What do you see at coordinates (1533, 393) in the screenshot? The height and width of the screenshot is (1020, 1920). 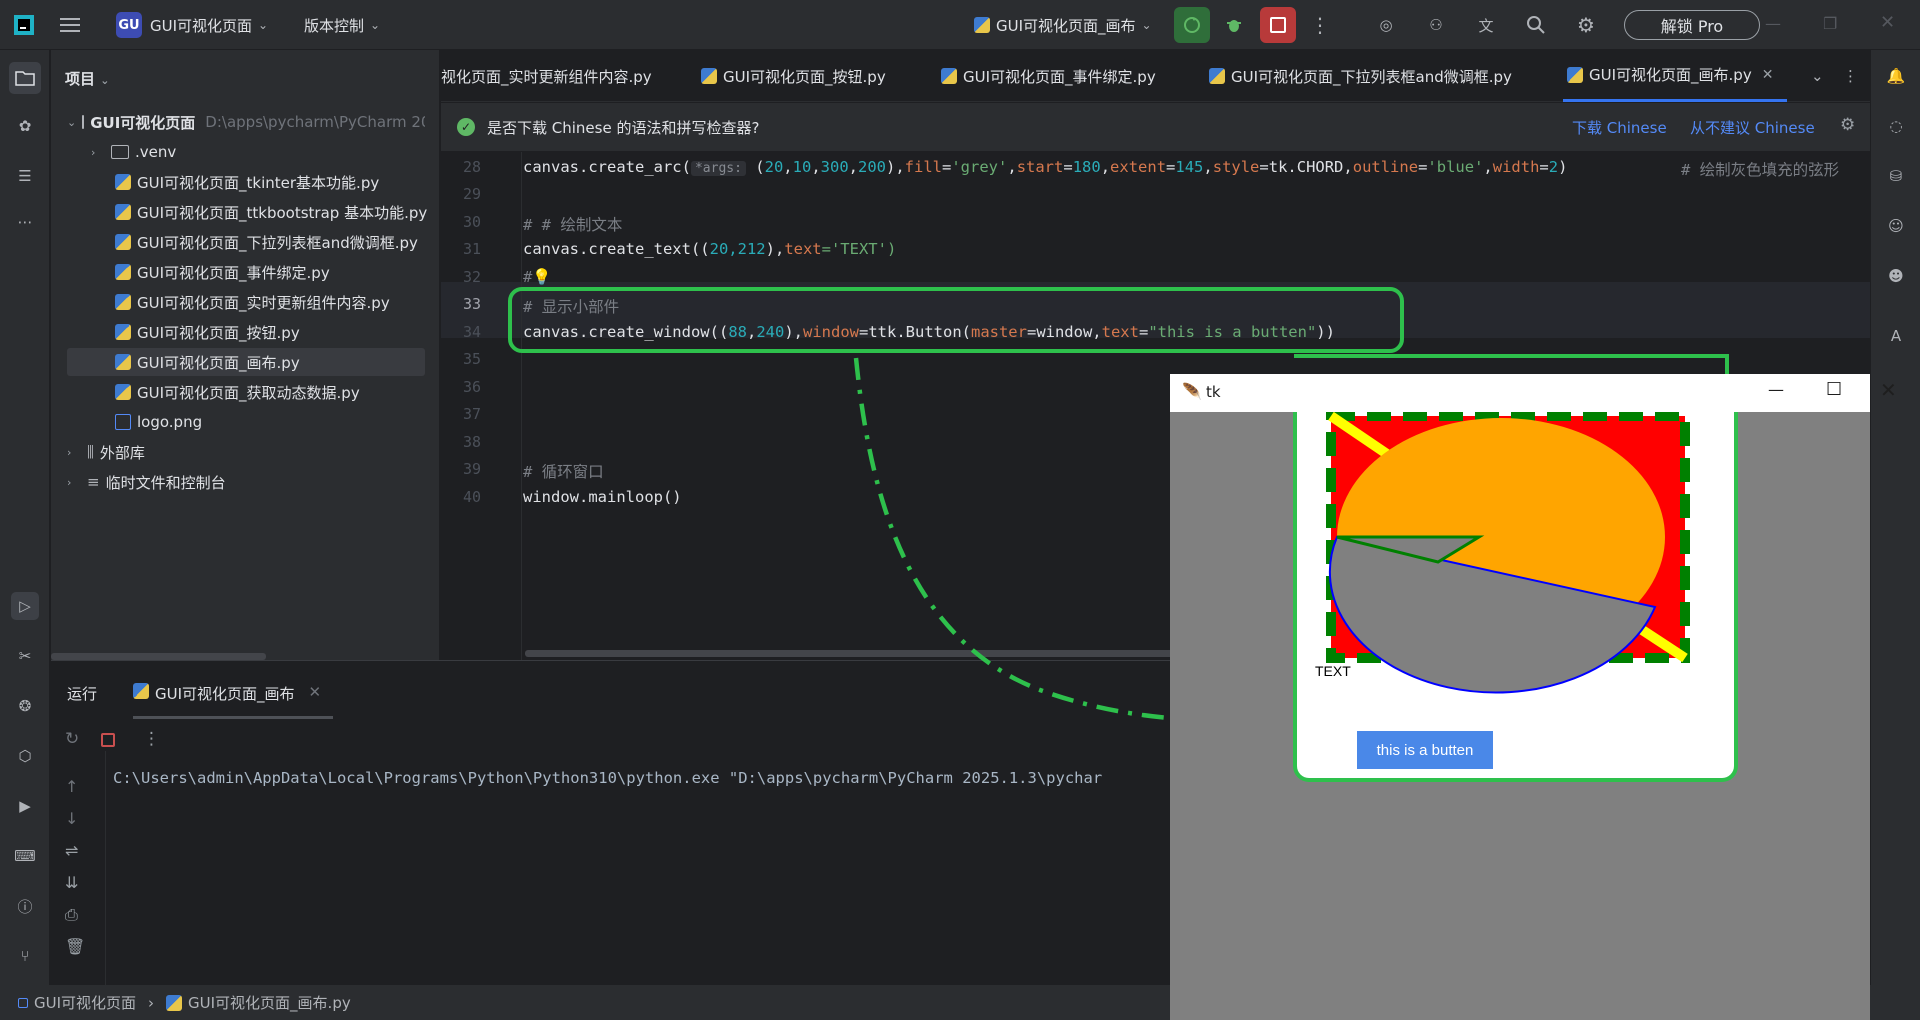 I see `tk-titlebar: 🪶 tk — ☐ ✕` at bounding box center [1533, 393].